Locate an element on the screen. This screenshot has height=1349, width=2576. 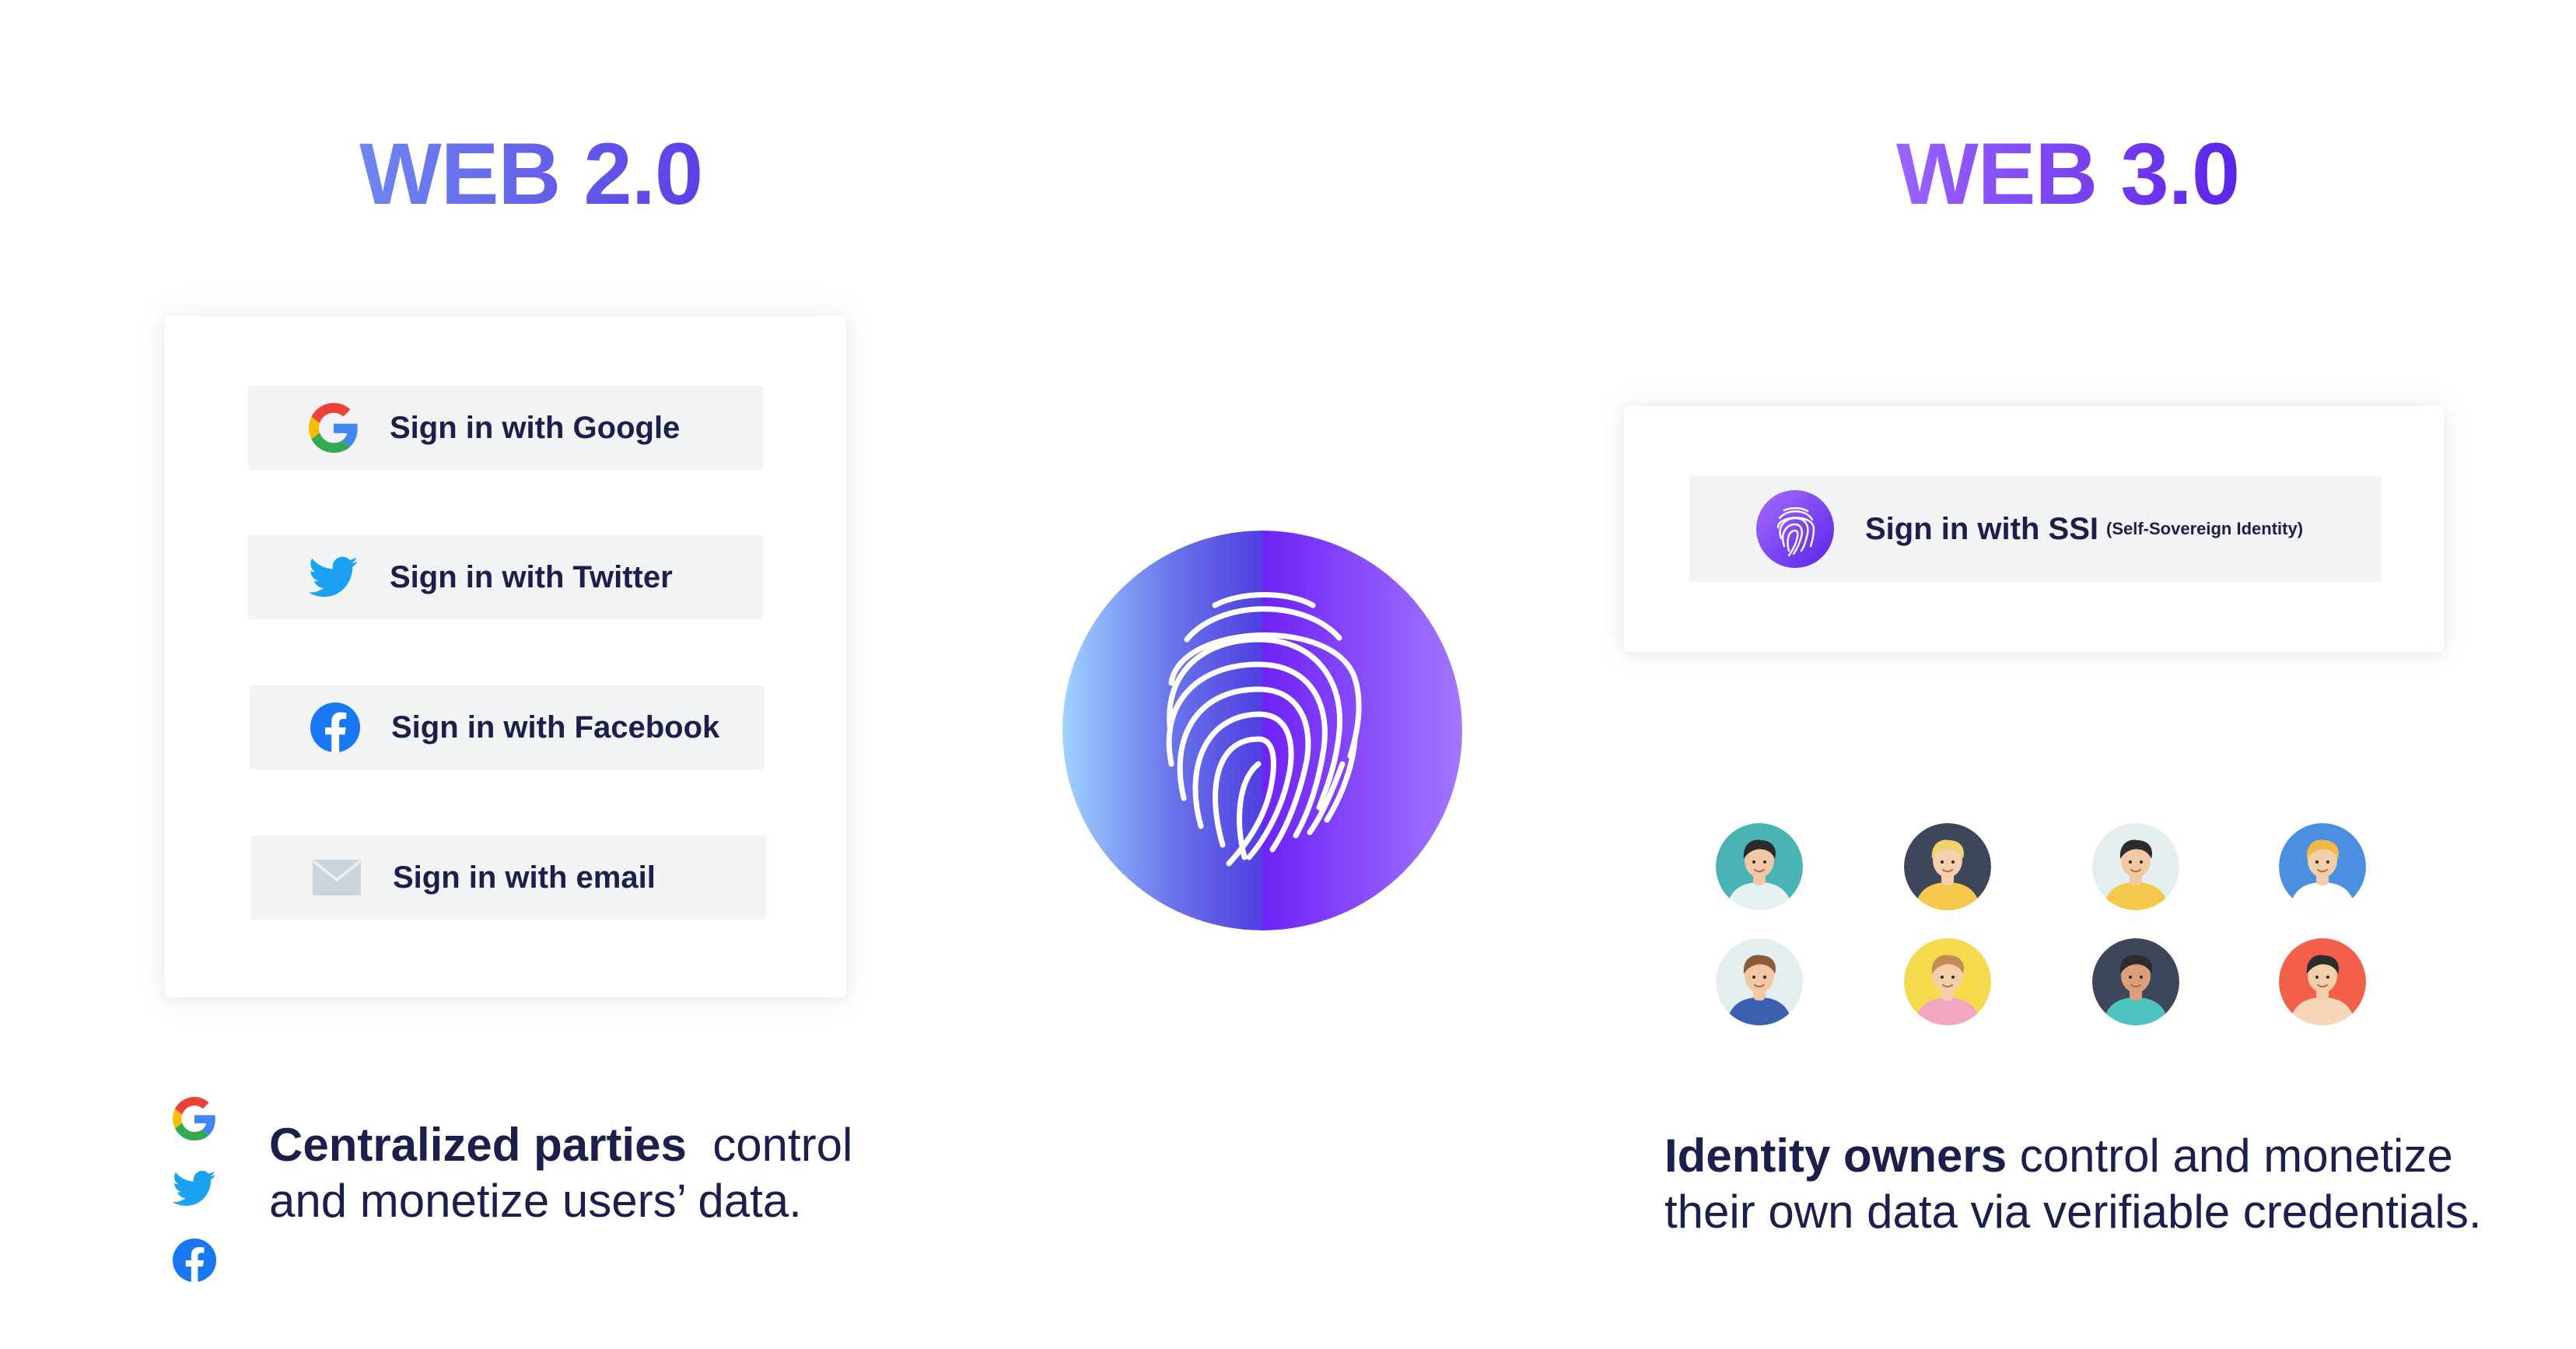
web3-caption-line1: control and monetize is located at coordinates (2236, 1156).